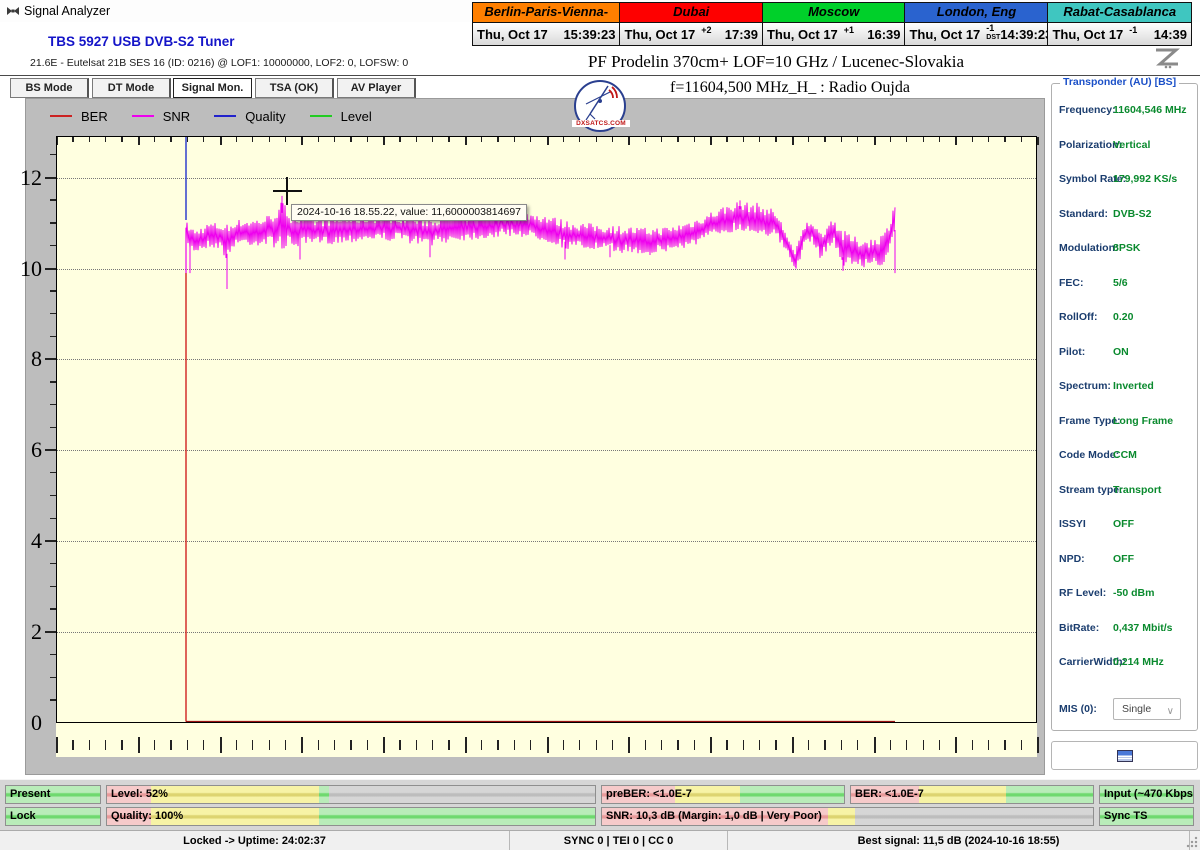  I want to click on y-axis-label-12: 12, so click(31, 177).